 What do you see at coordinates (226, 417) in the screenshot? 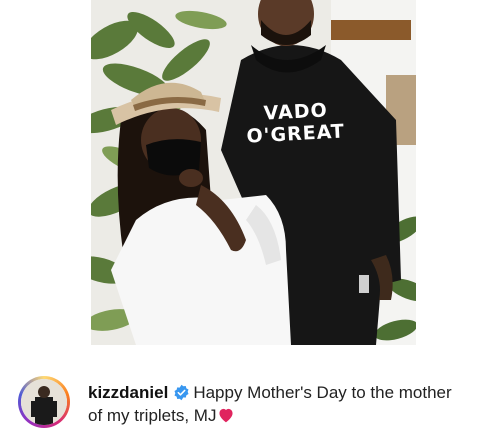
I see `red-heart-icon` at bounding box center [226, 417].